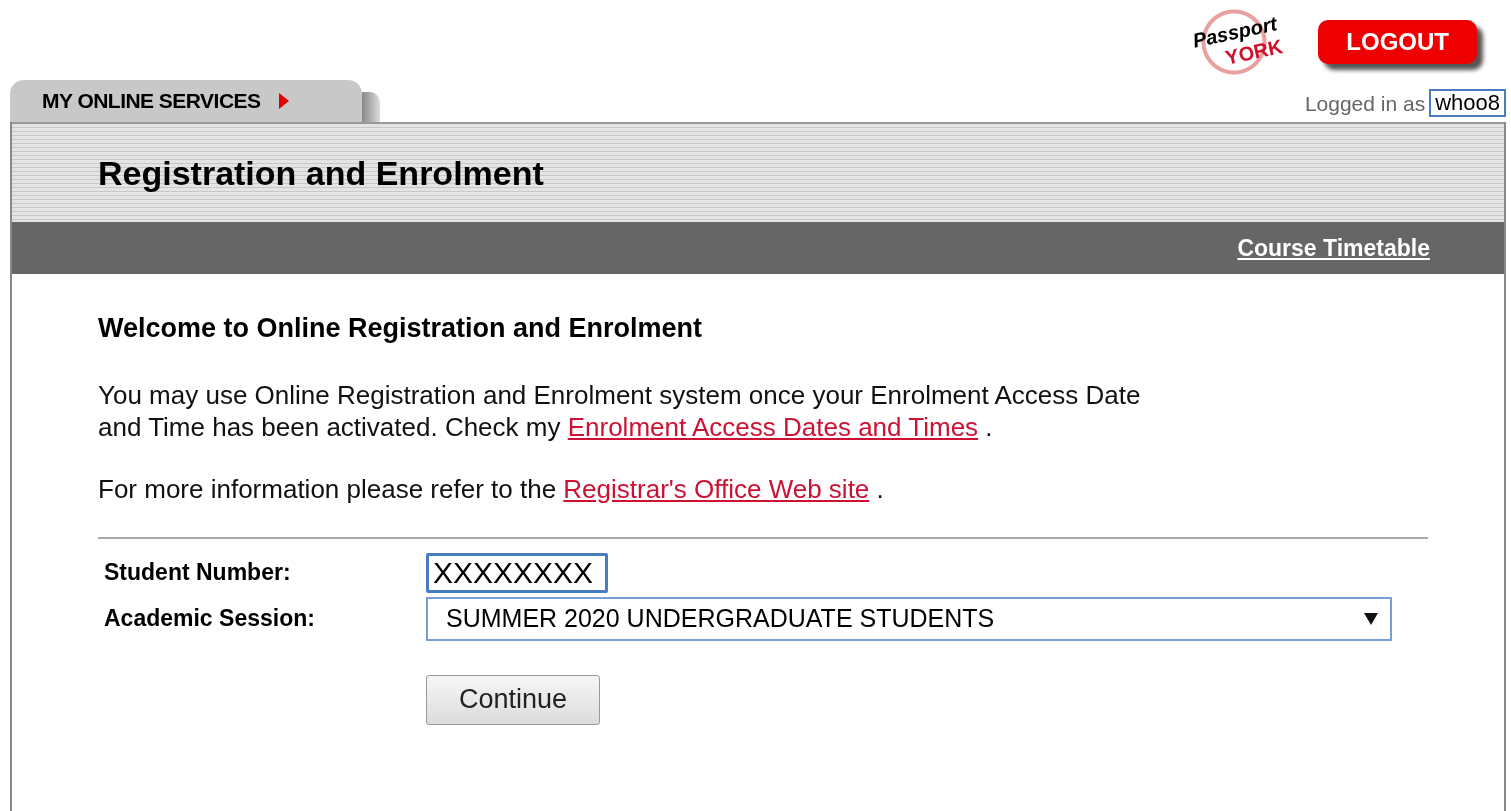 This screenshot has height=811, width=1511. I want to click on continue-button: Continue, so click(513, 699).